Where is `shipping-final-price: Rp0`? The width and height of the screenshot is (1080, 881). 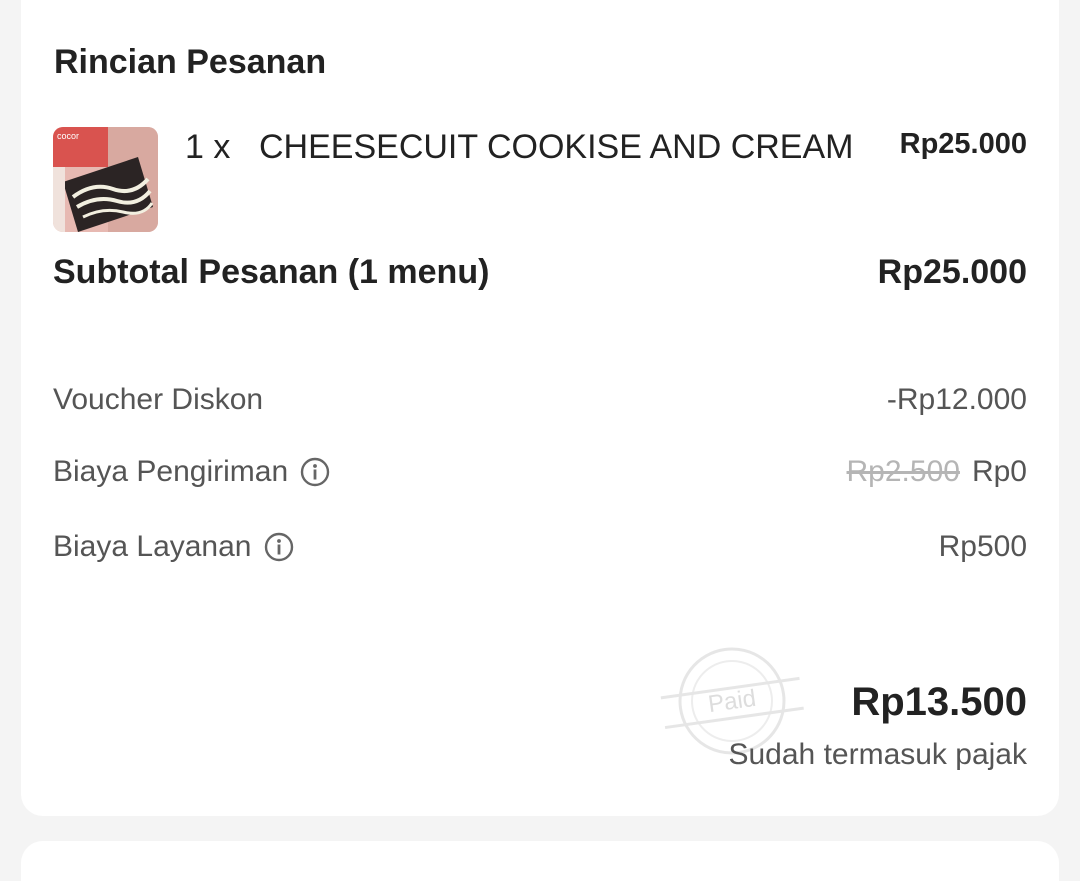 shipping-final-price: Rp0 is located at coordinates (999, 471).